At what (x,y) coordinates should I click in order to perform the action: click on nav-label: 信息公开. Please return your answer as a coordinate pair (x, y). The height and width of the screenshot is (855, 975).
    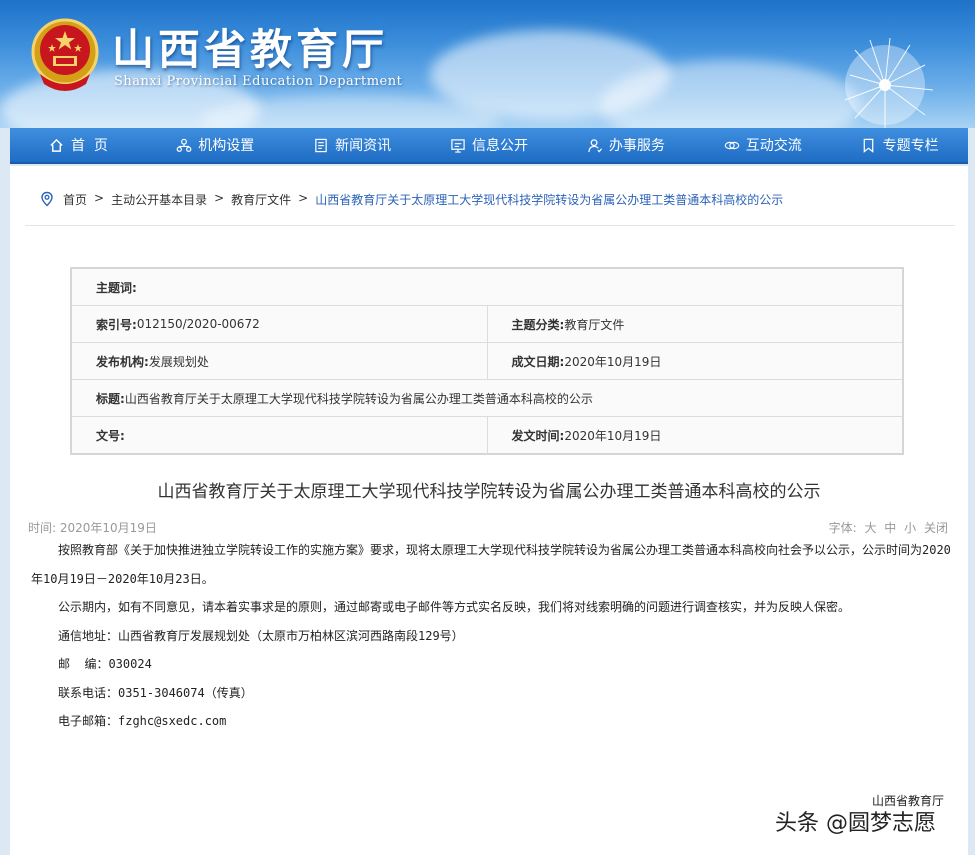
    Looking at the image, I should click on (500, 146).